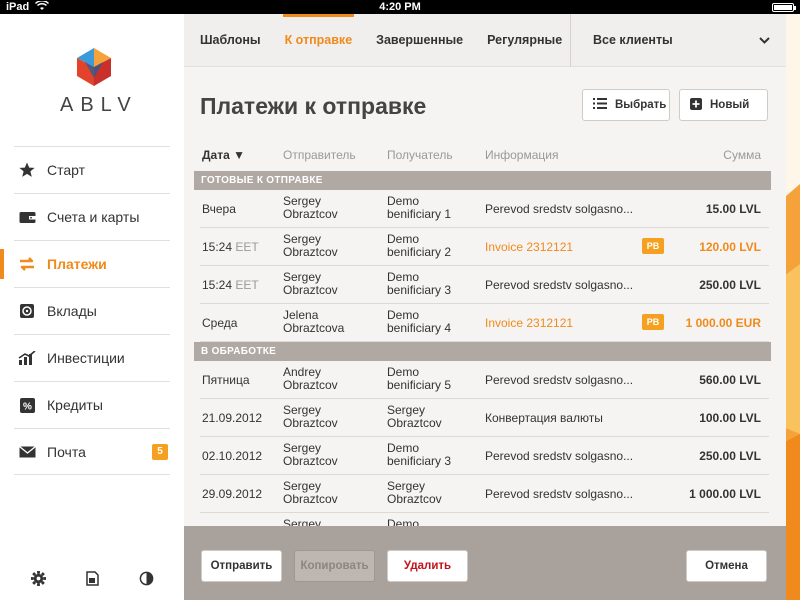 This screenshot has width=800, height=600. What do you see at coordinates (641, 105) in the screenshot?
I see `select-button-label: Выбрать` at bounding box center [641, 105].